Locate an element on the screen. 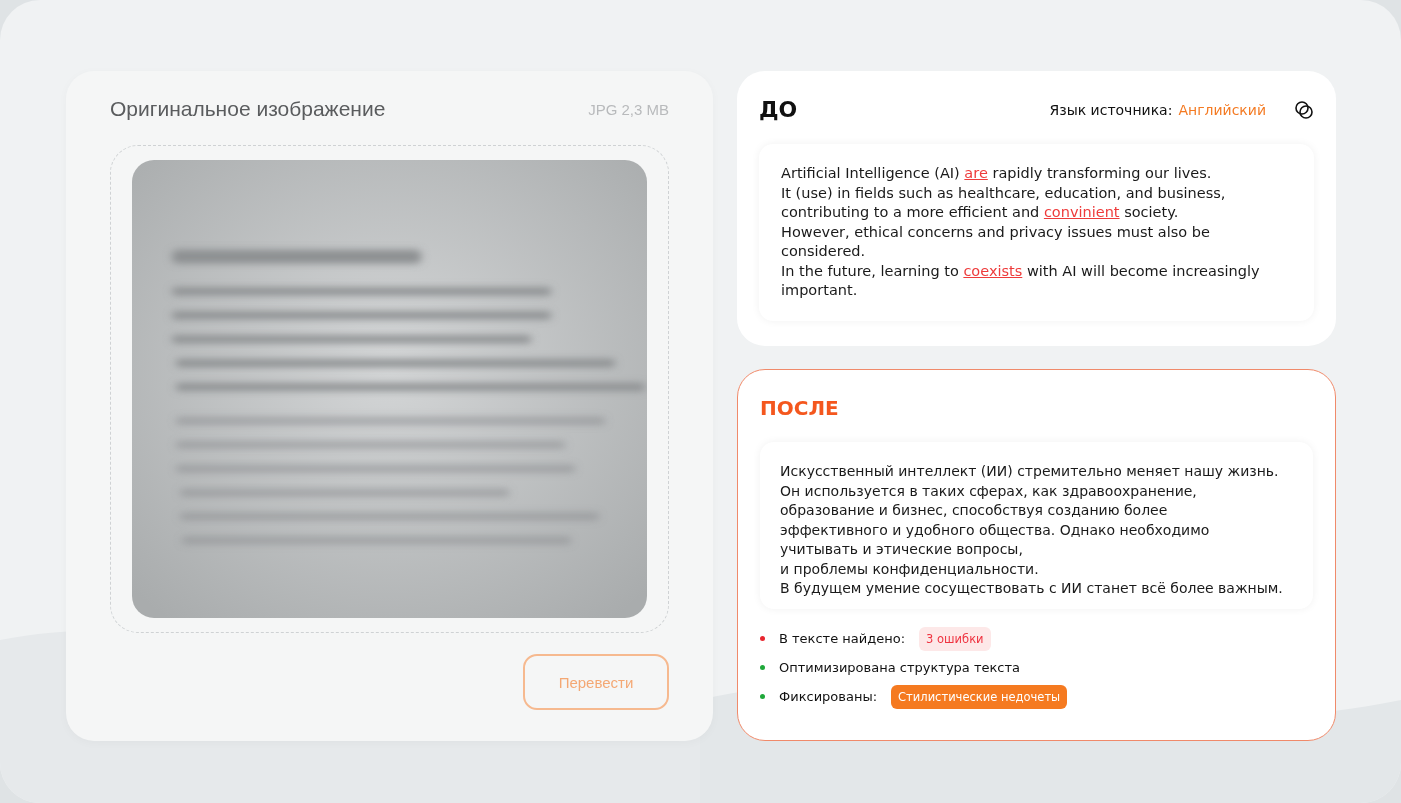 The height and width of the screenshot is (803, 1401). card-title: ПОСЛЕ is located at coordinates (799, 408).